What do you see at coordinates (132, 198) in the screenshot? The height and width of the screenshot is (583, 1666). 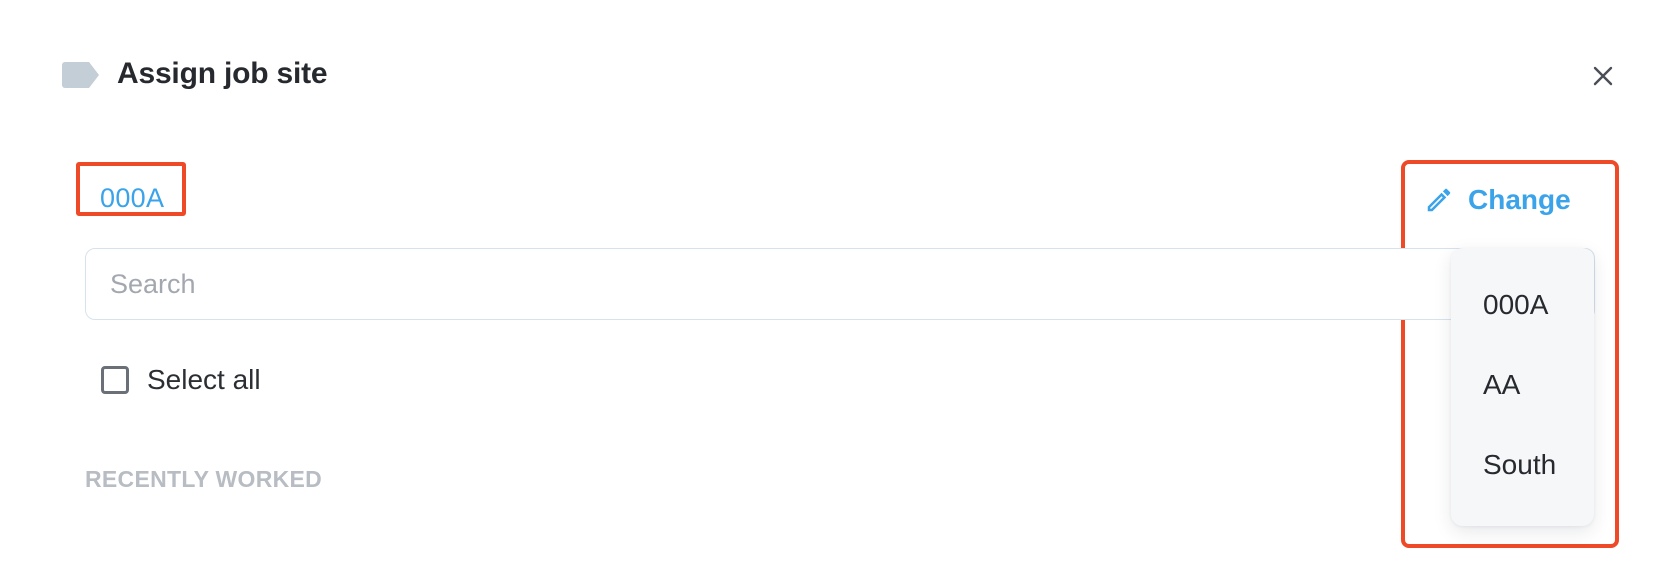 I see `selected-site-link: 000A` at bounding box center [132, 198].